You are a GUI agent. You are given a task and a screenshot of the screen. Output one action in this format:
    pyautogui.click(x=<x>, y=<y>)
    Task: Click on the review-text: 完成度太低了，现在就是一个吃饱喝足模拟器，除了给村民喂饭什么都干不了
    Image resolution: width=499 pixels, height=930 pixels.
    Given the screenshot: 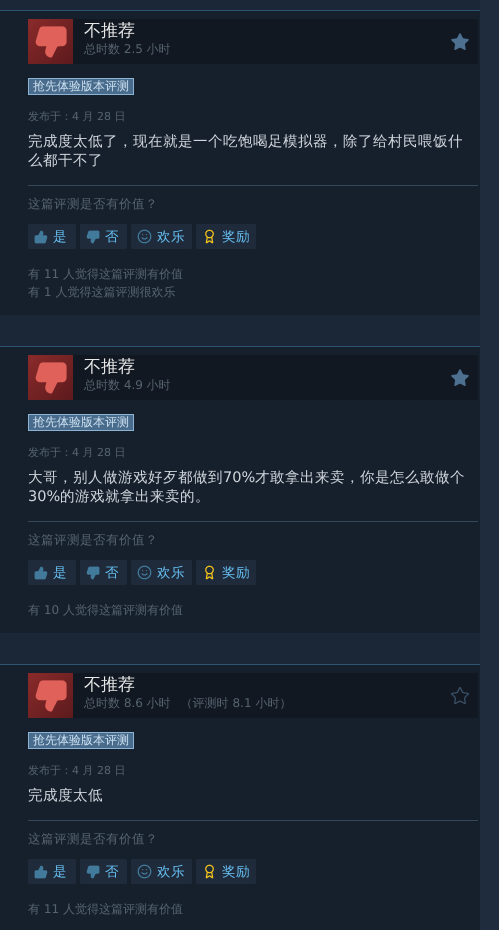 What is the action you would take?
    pyautogui.click(x=246, y=152)
    